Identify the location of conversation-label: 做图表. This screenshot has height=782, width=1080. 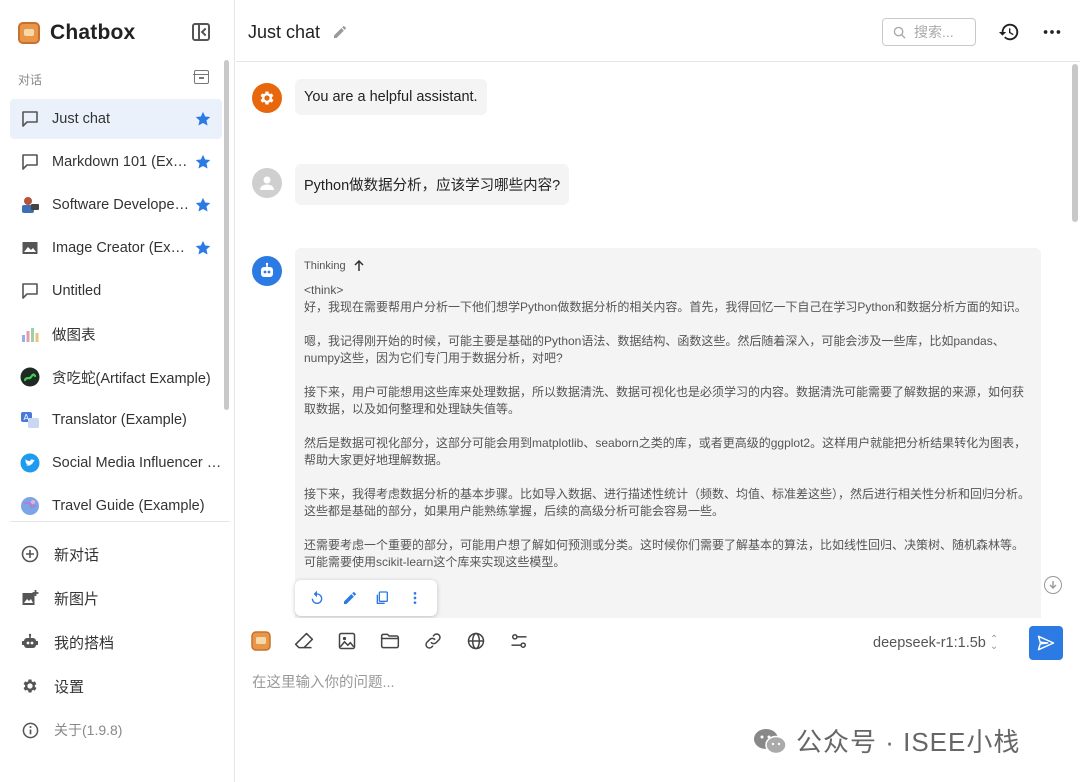
(74, 335).